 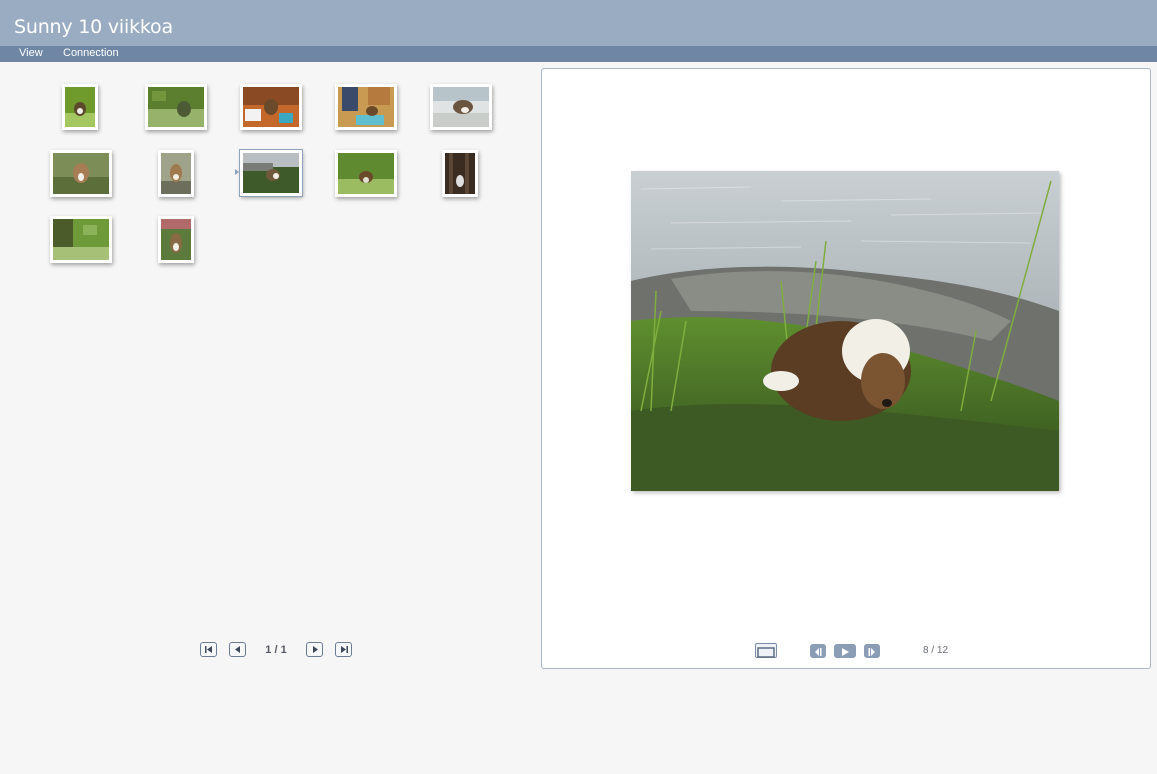 I want to click on fullscreen-button, so click(x=766, y=650).